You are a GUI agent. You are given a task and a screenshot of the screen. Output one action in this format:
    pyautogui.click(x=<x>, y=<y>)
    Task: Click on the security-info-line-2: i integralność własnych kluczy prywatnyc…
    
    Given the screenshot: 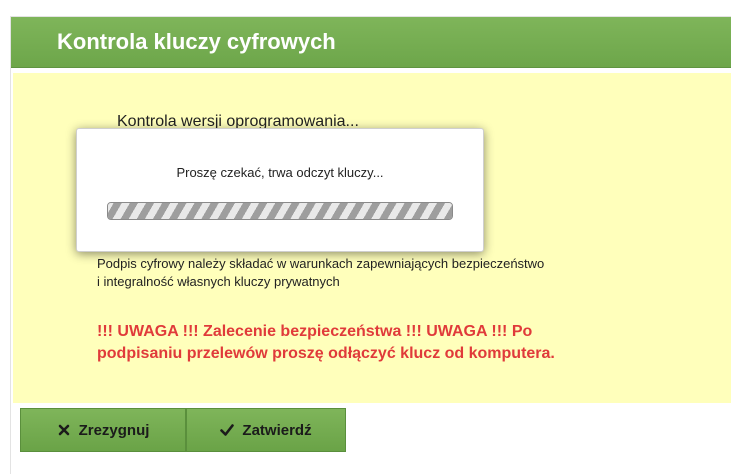 What is the action you would take?
    pyautogui.click(x=218, y=281)
    